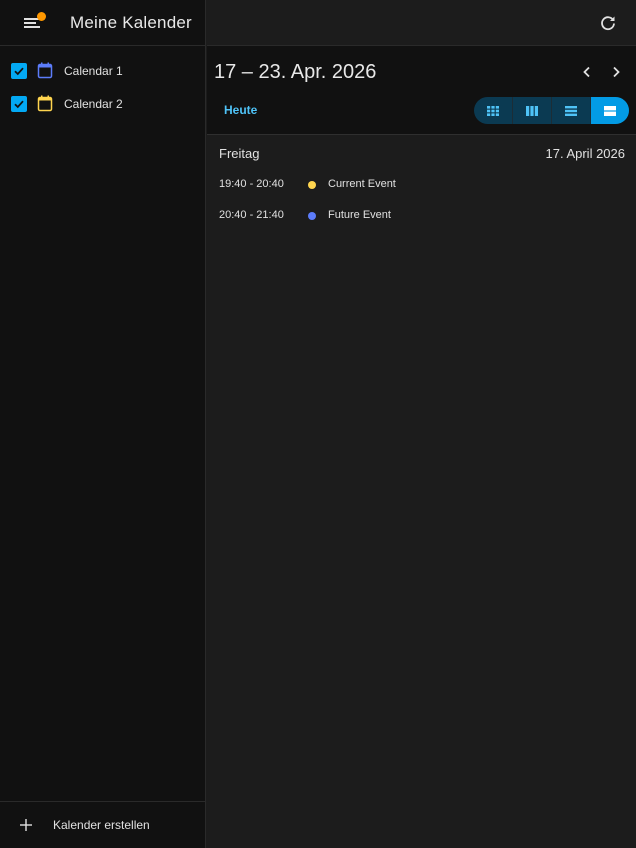  What do you see at coordinates (359, 215) in the screenshot?
I see `event-title: Future Event` at bounding box center [359, 215].